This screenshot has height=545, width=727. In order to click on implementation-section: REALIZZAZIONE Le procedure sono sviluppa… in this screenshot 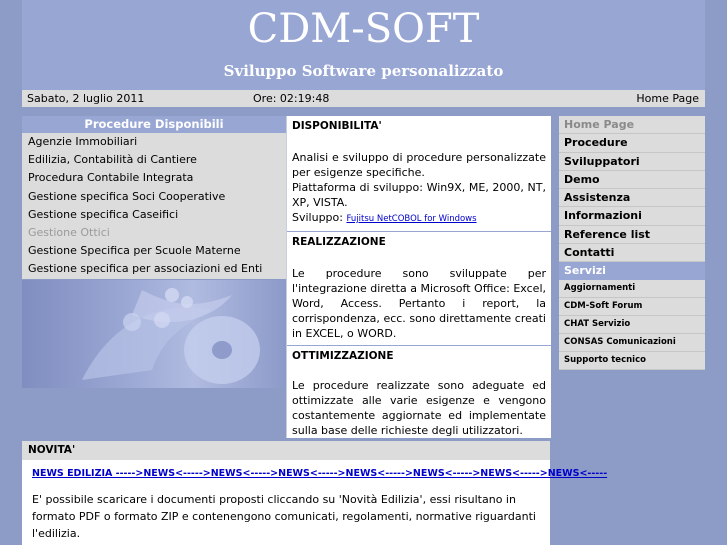, I will do `click(419, 288)`.